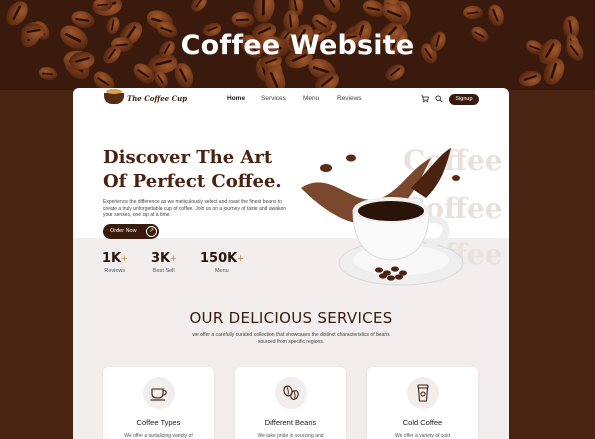 The width and height of the screenshot is (595, 439). What do you see at coordinates (290, 436) in the screenshot?
I see `card-text: We take pride in sourcing and` at bounding box center [290, 436].